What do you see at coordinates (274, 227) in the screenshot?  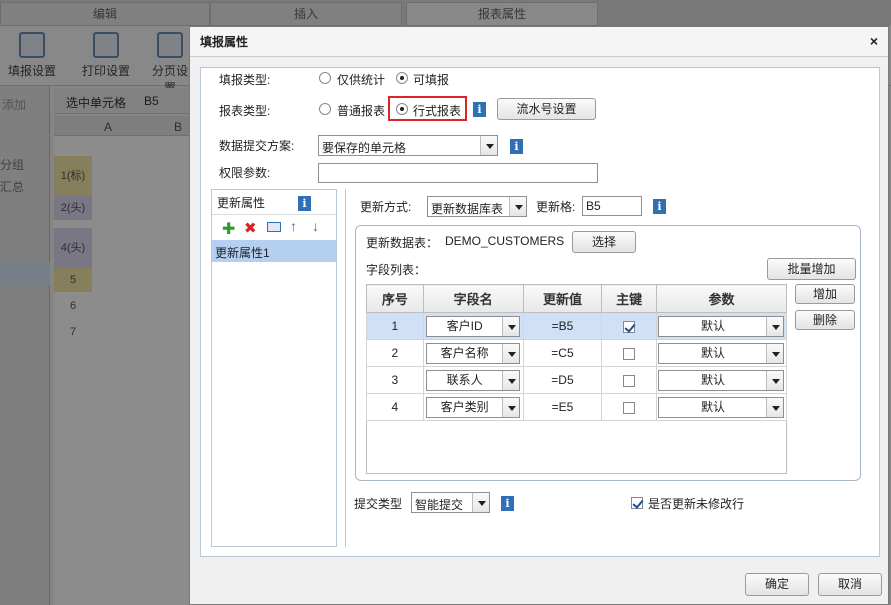 I see `copy-icon` at bounding box center [274, 227].